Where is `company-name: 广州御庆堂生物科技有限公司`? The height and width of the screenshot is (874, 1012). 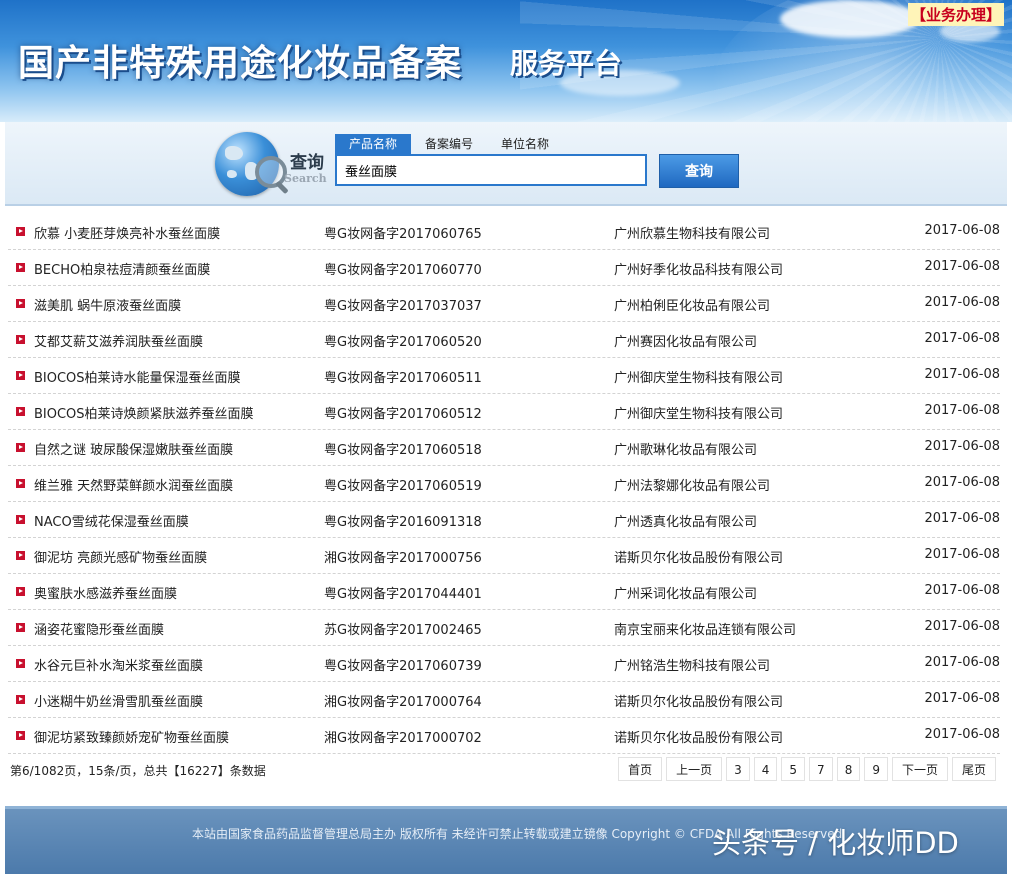
company-name: 广州御庆堂生物科技有限公司 is located at coordinates (699, 414).